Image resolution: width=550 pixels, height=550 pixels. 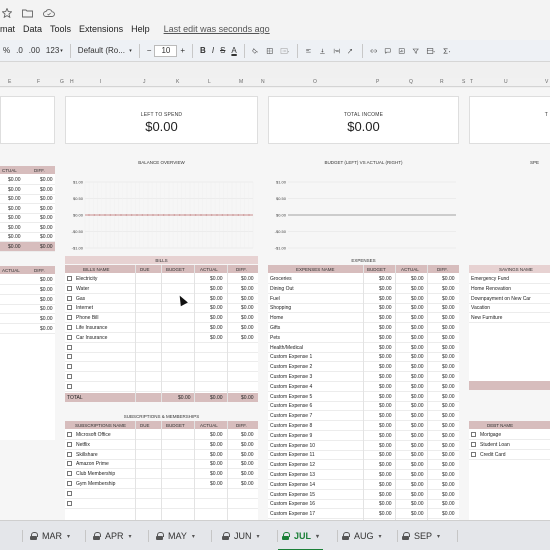 I want to click on cloud-status-icon, so click(x=49, y=13).